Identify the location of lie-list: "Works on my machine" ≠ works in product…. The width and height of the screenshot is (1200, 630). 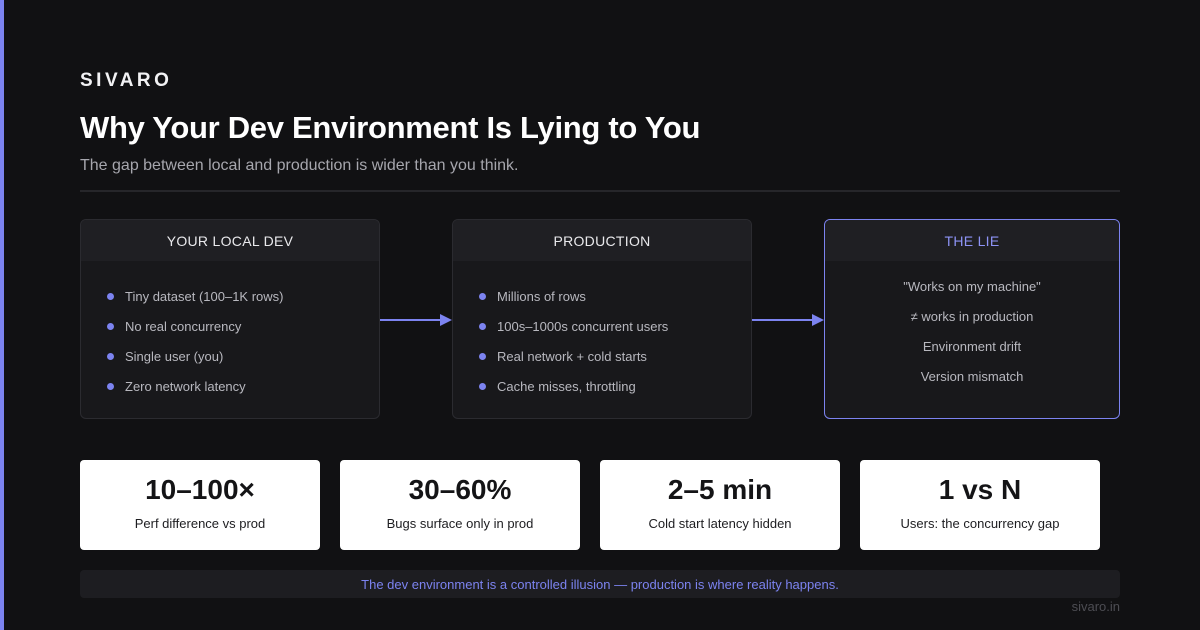
(972, 328).